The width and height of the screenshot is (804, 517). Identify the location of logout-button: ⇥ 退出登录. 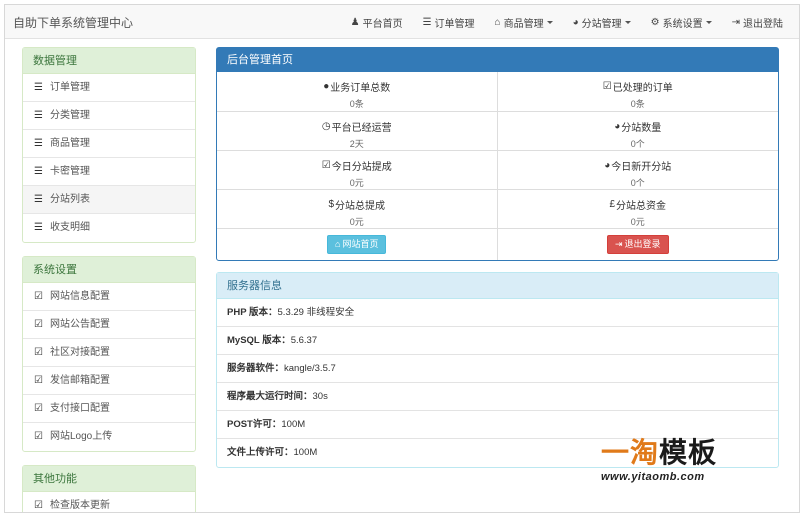
(637, 244).